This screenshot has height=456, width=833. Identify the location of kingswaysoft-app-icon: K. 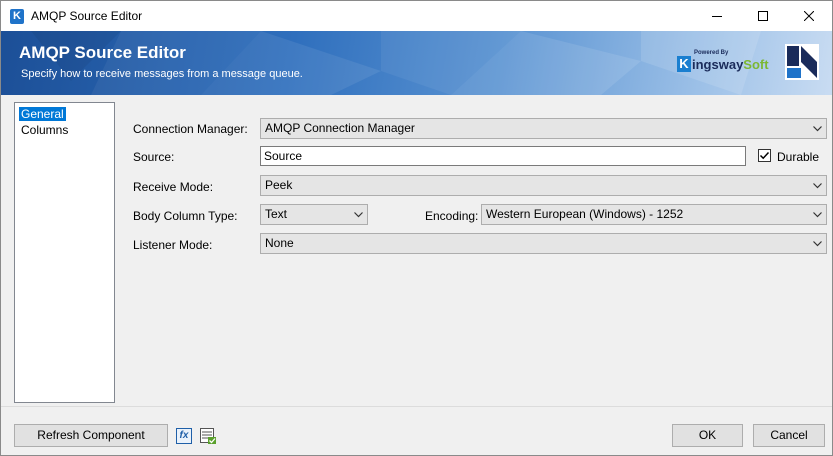
(17, 16).